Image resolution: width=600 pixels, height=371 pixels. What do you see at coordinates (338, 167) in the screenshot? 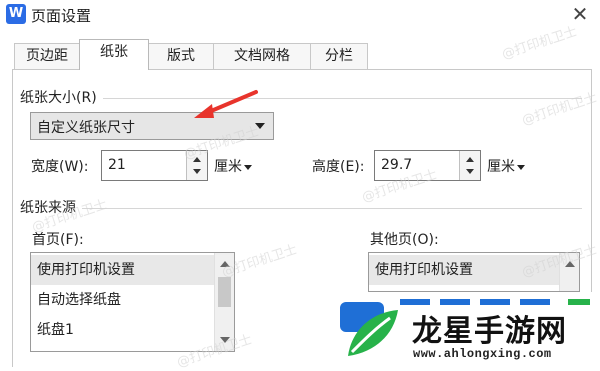
I see `height-label: 高度(E):` at bounding box center [338, 167].